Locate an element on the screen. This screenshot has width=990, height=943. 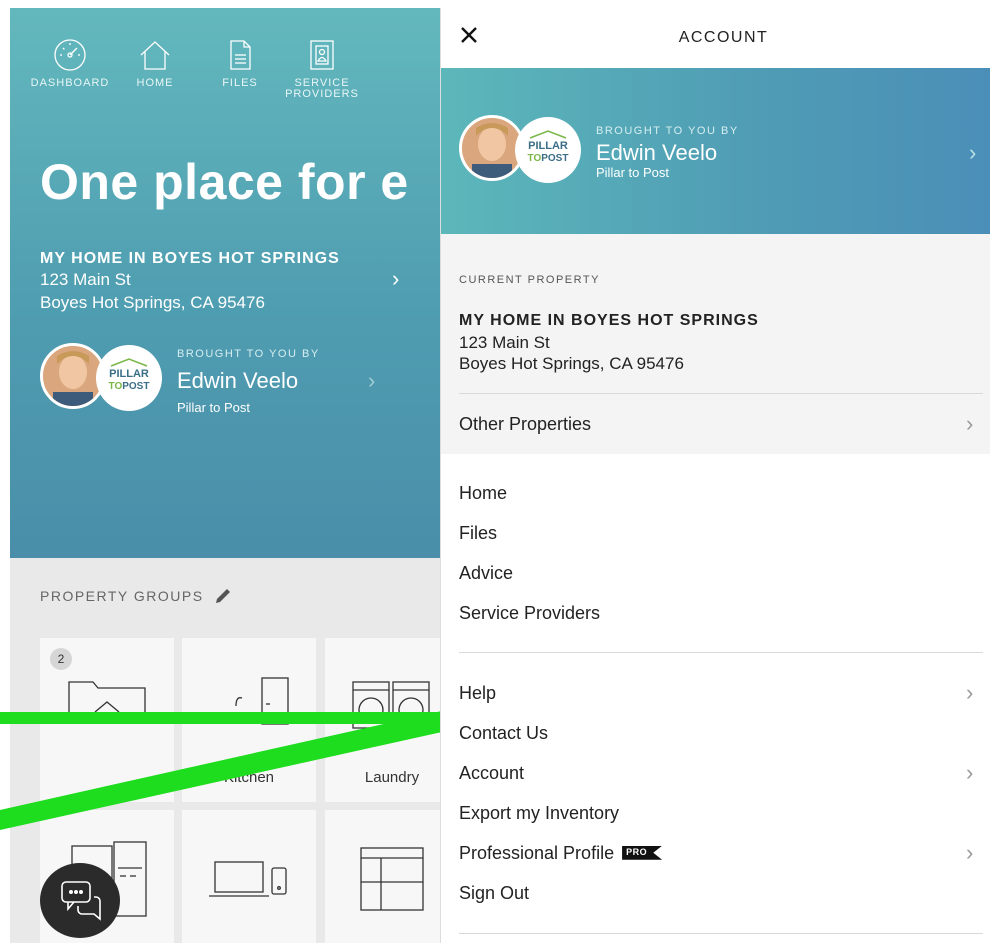
sponsor-company: Pillar to Post is located at coordinates (632, 172).